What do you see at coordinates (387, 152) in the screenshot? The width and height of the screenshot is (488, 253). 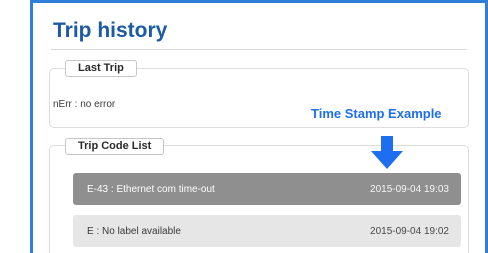 I see `arrow-down-icon` at bounding box center [387, 152].